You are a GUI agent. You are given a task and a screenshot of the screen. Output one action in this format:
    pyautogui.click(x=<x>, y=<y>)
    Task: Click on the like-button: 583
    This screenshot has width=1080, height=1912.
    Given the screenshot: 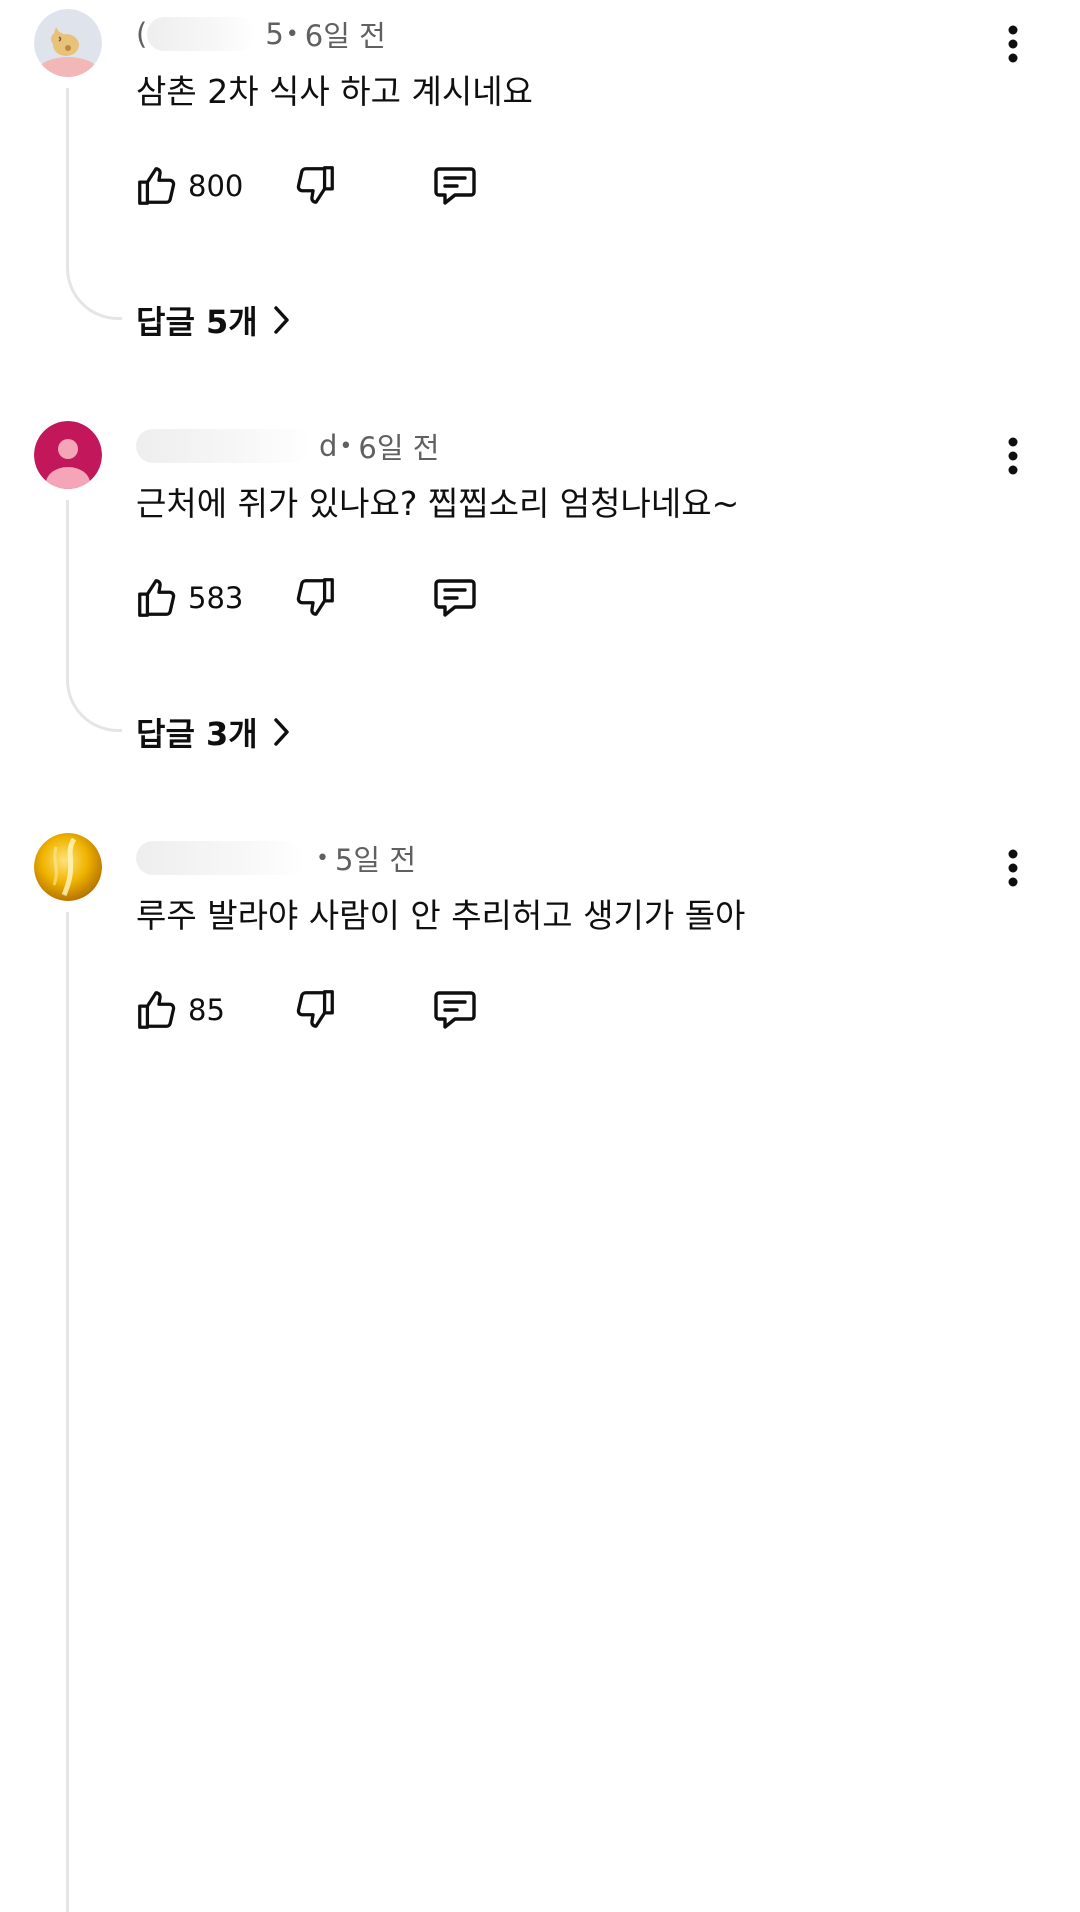 What is the action you would take?
    pyautogui.click(x=188, y=598)
    